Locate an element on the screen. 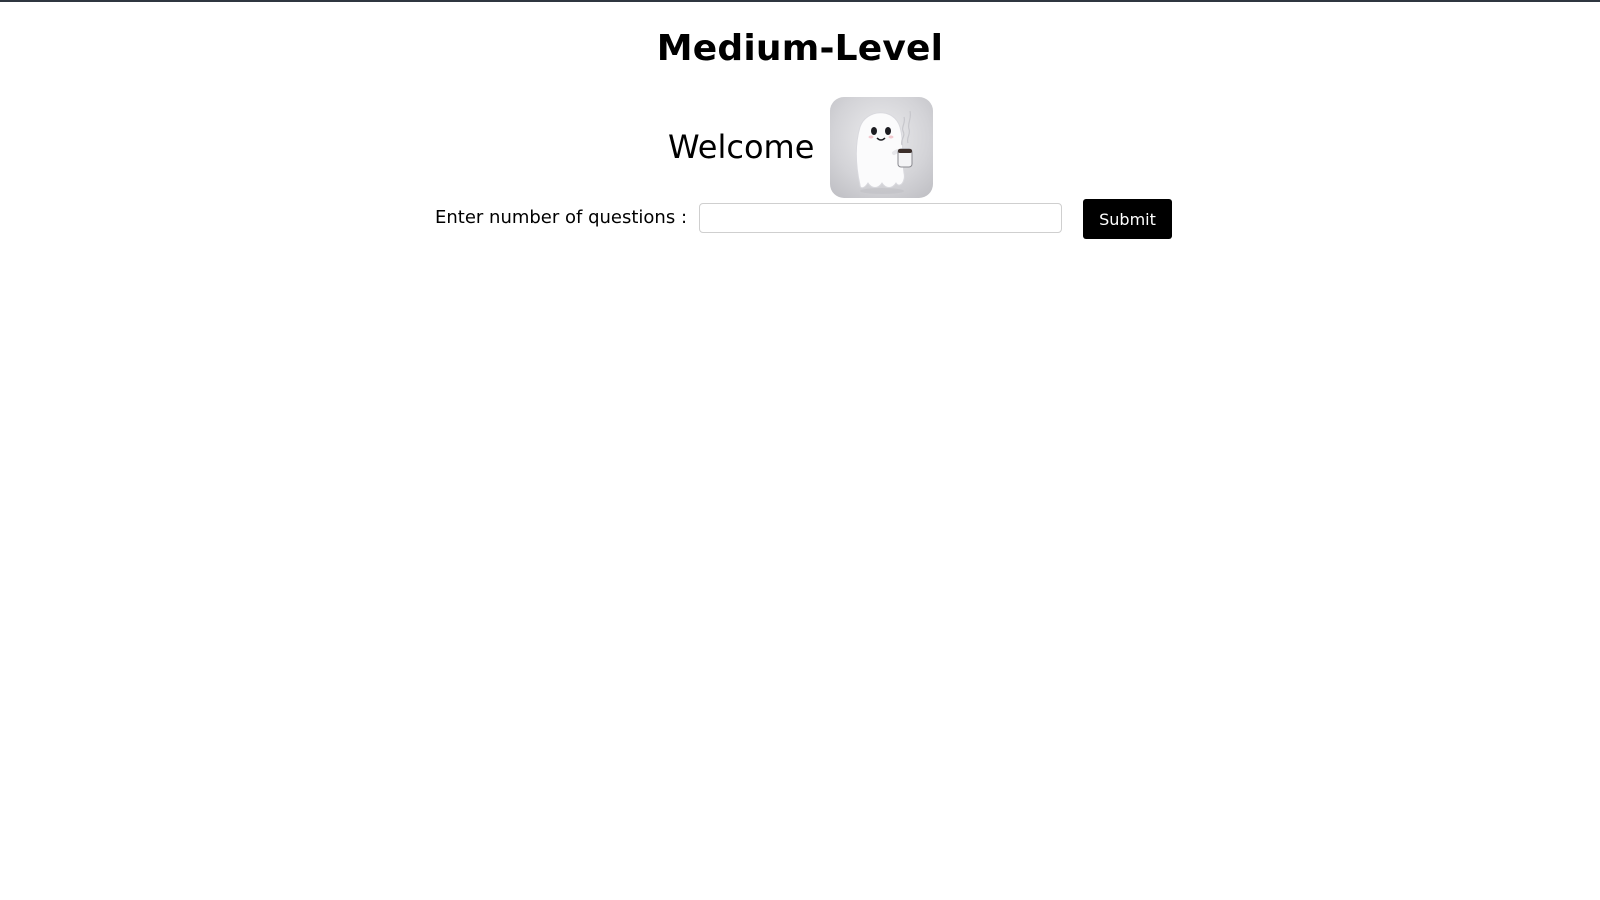  questions-count-input is located at coordinates (881, 218).